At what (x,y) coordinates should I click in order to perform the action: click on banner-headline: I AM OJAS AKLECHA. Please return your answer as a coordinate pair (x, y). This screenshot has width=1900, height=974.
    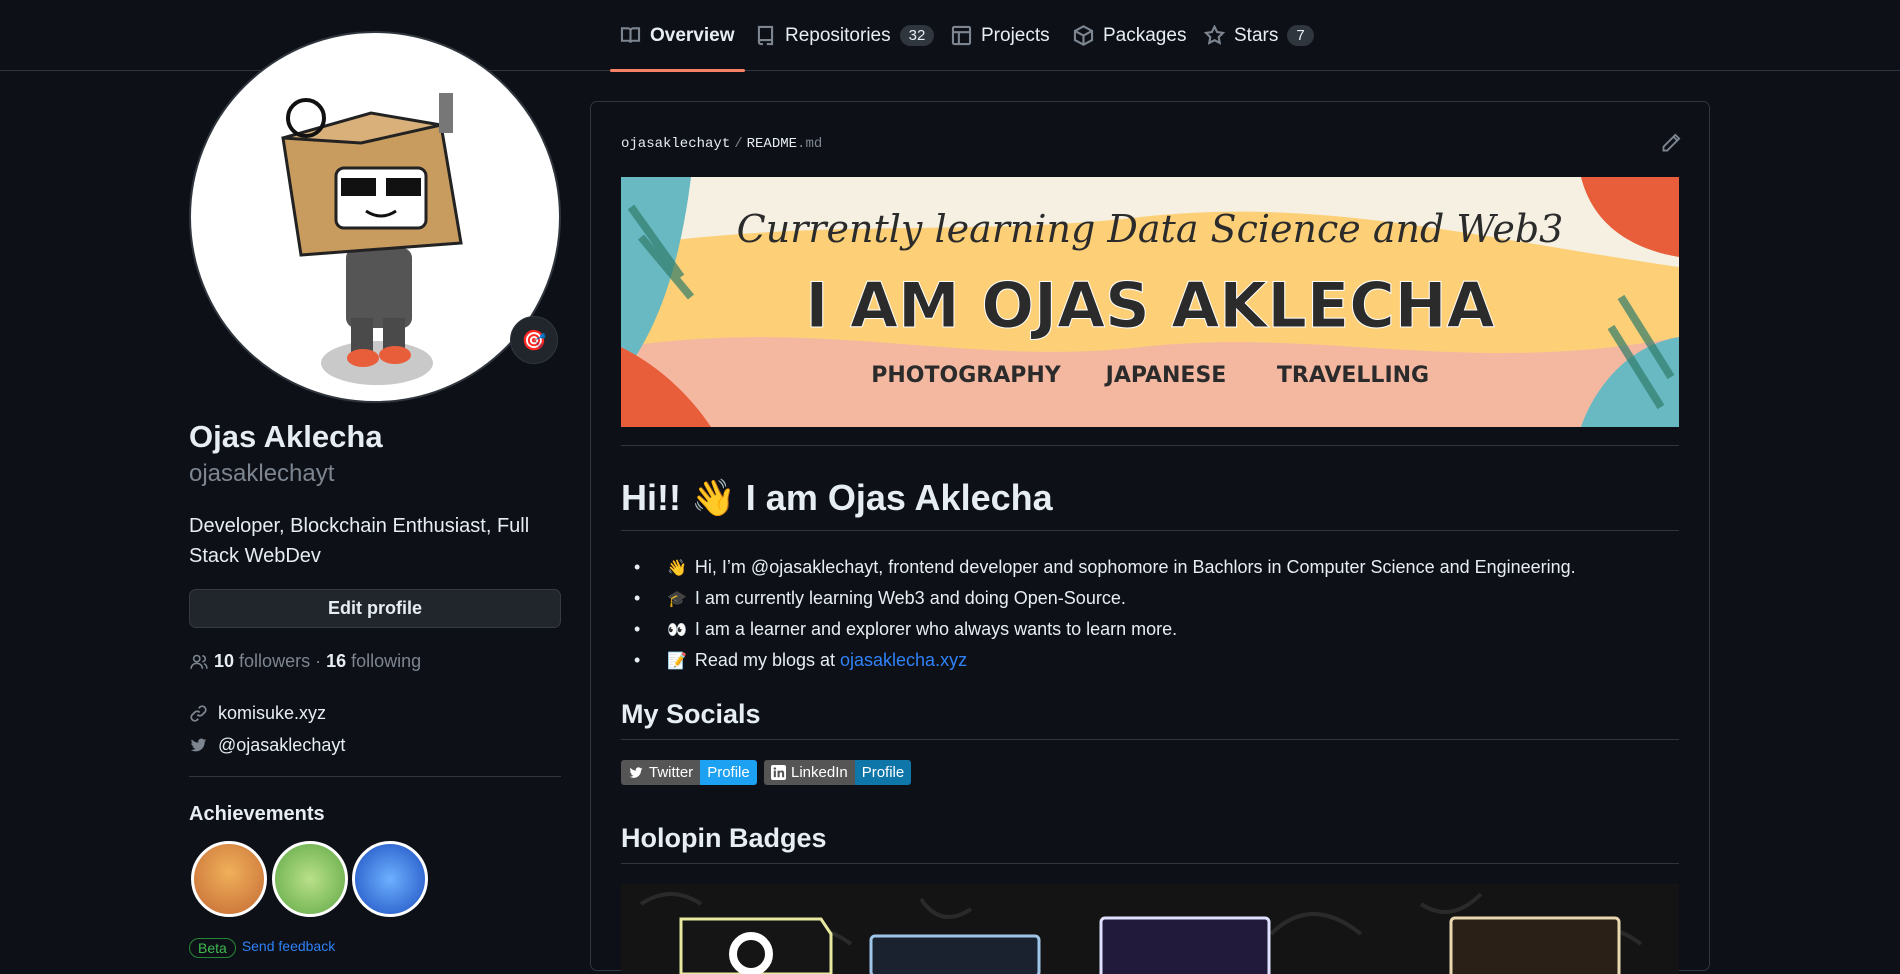
    Looking at the image, I should click on (1149, 305).